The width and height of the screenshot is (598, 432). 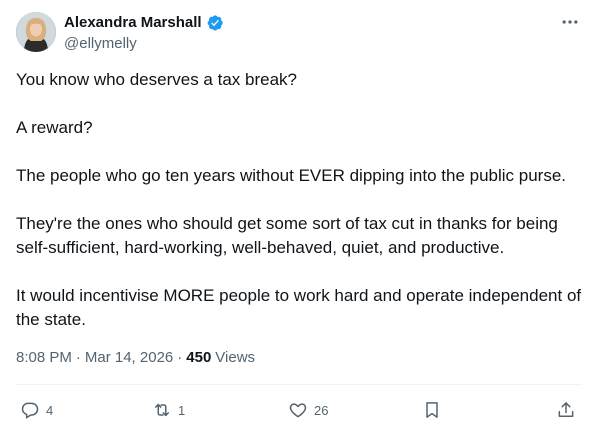 What do you see at coordinates (182, 410) in the screenshot?
I see `repost-count: 1` at bounding box center [182, 410].